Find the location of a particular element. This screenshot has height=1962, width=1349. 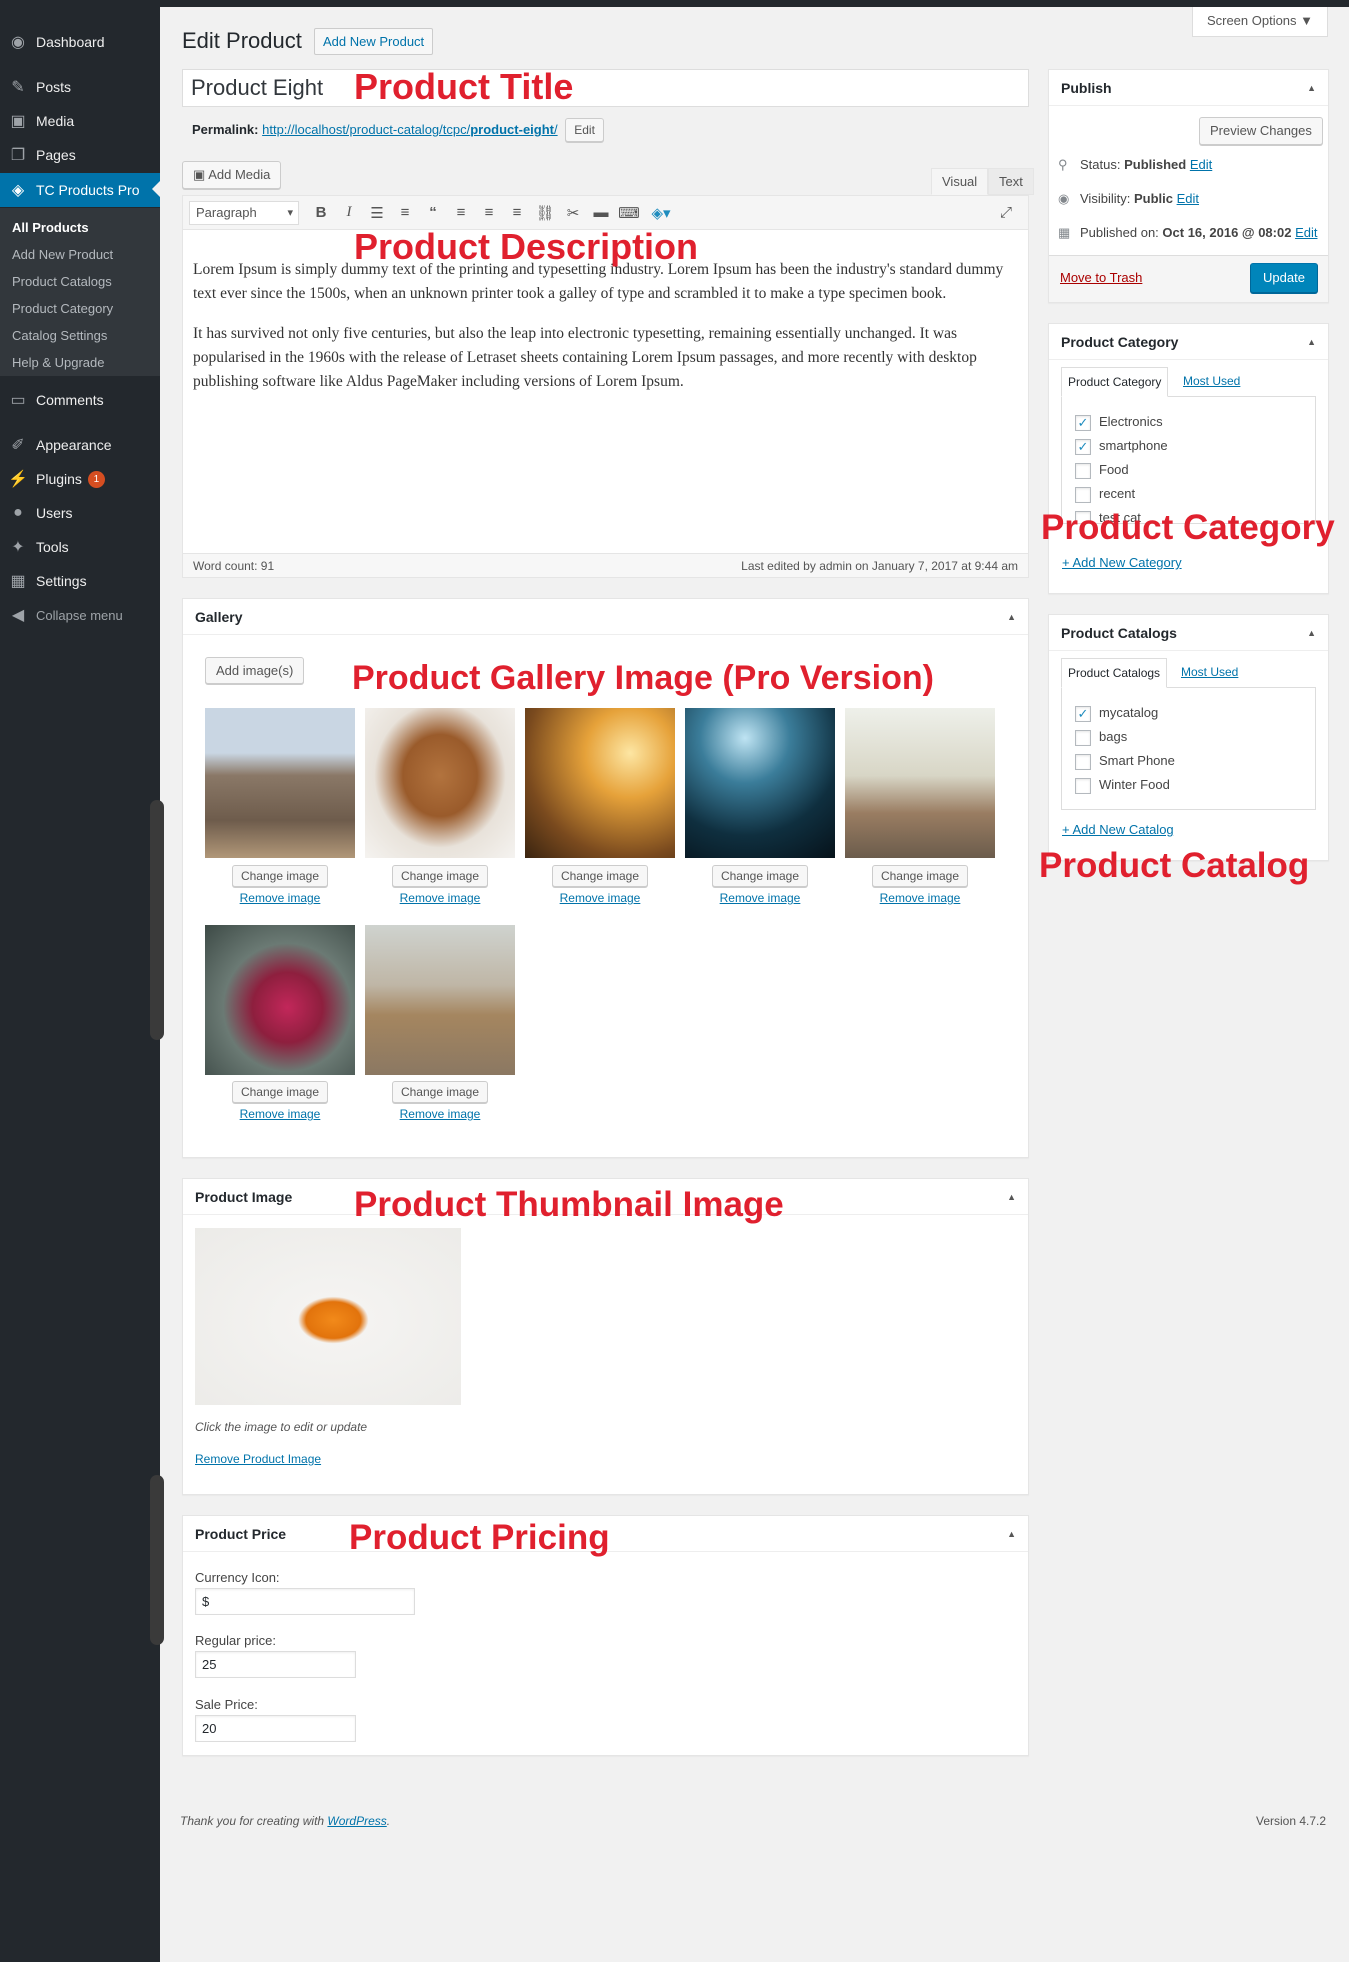

align-left-icon: ≡ is located at coordinates (461, 212).